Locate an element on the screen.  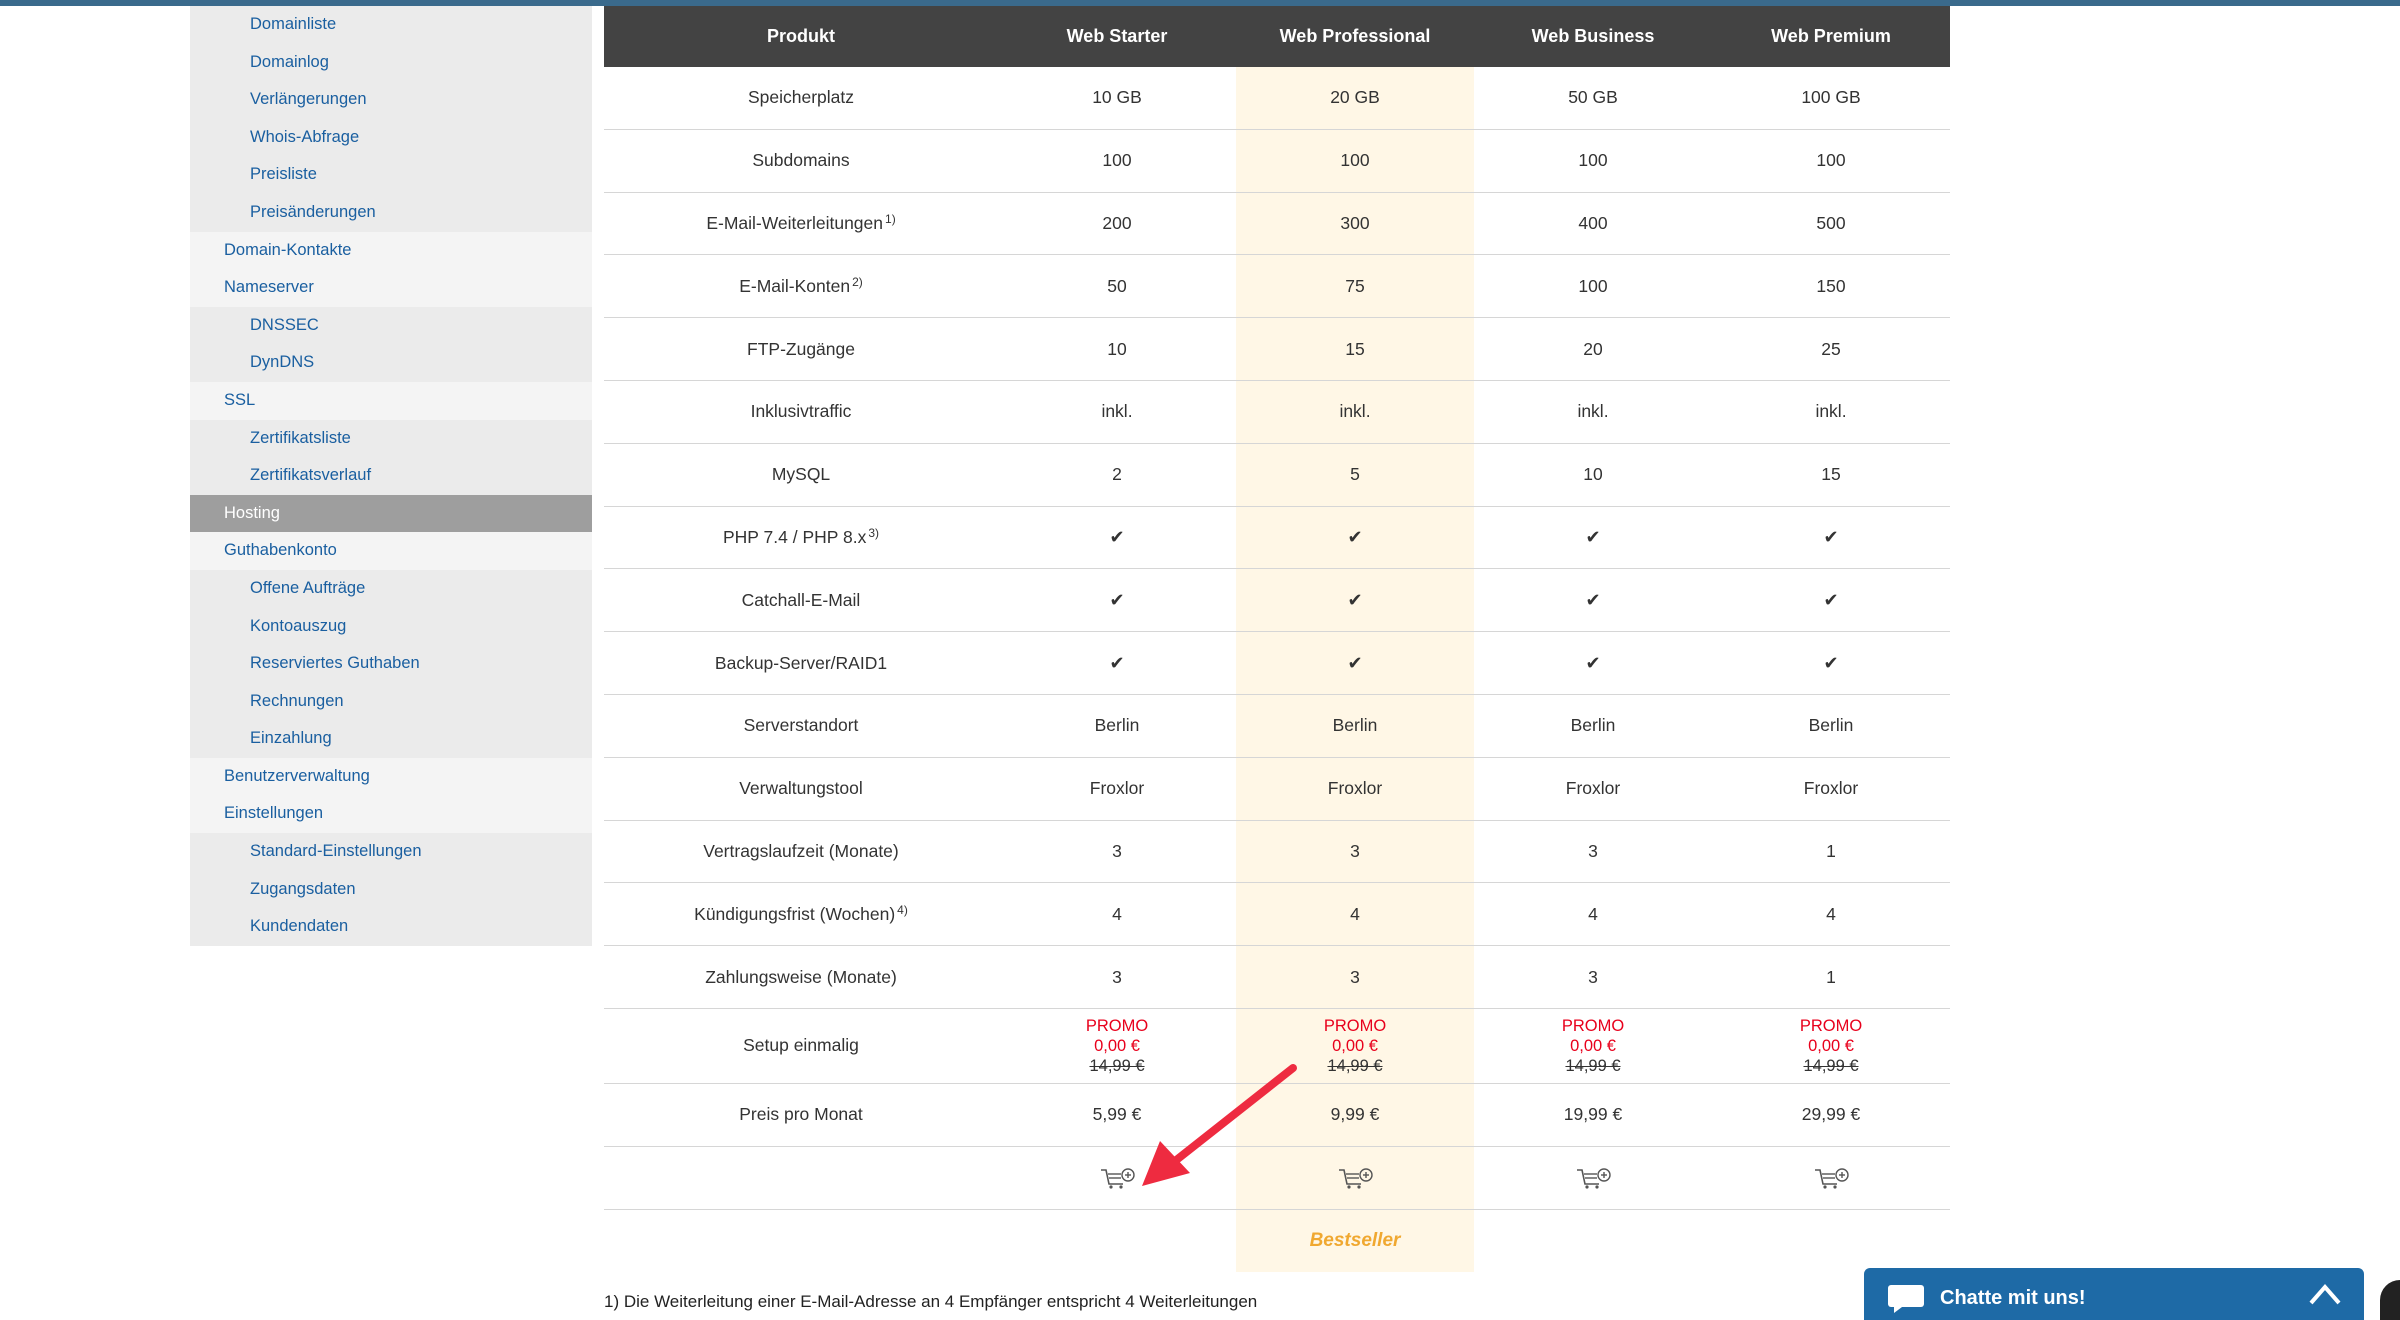
sidebar-item-rechnungen: Rechnungen is located at coordinates (391, 701).